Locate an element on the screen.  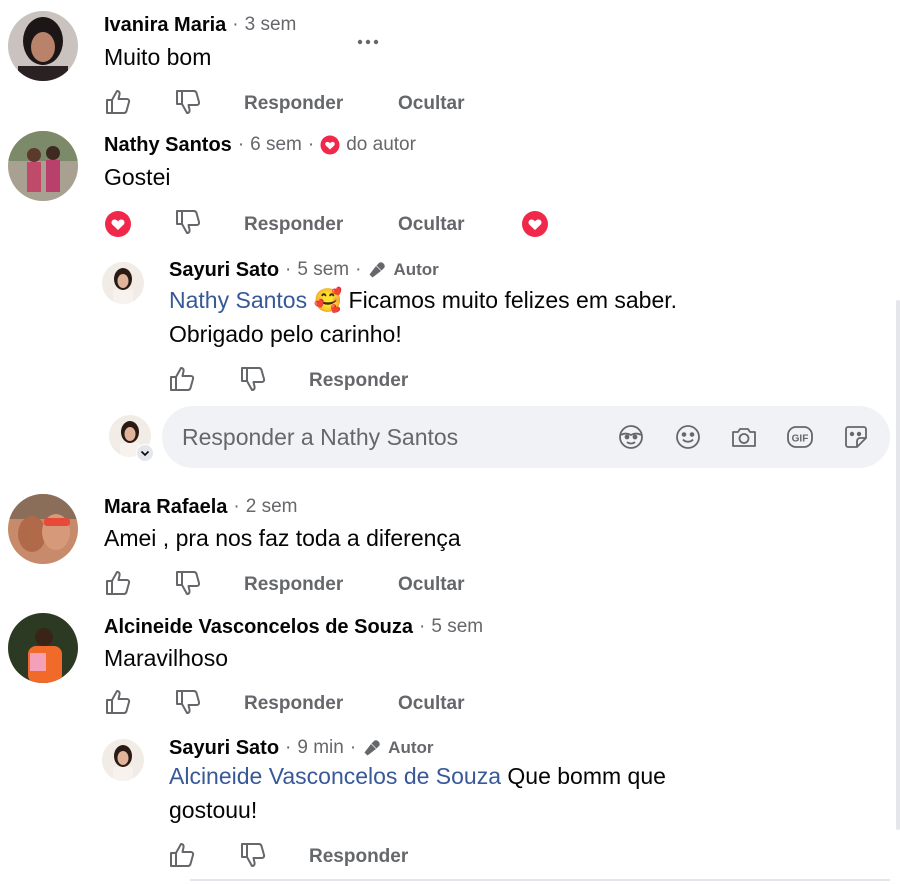
reply-header: Sayuri Sato · 9 min · Autor is located at coordinates (301, 748).